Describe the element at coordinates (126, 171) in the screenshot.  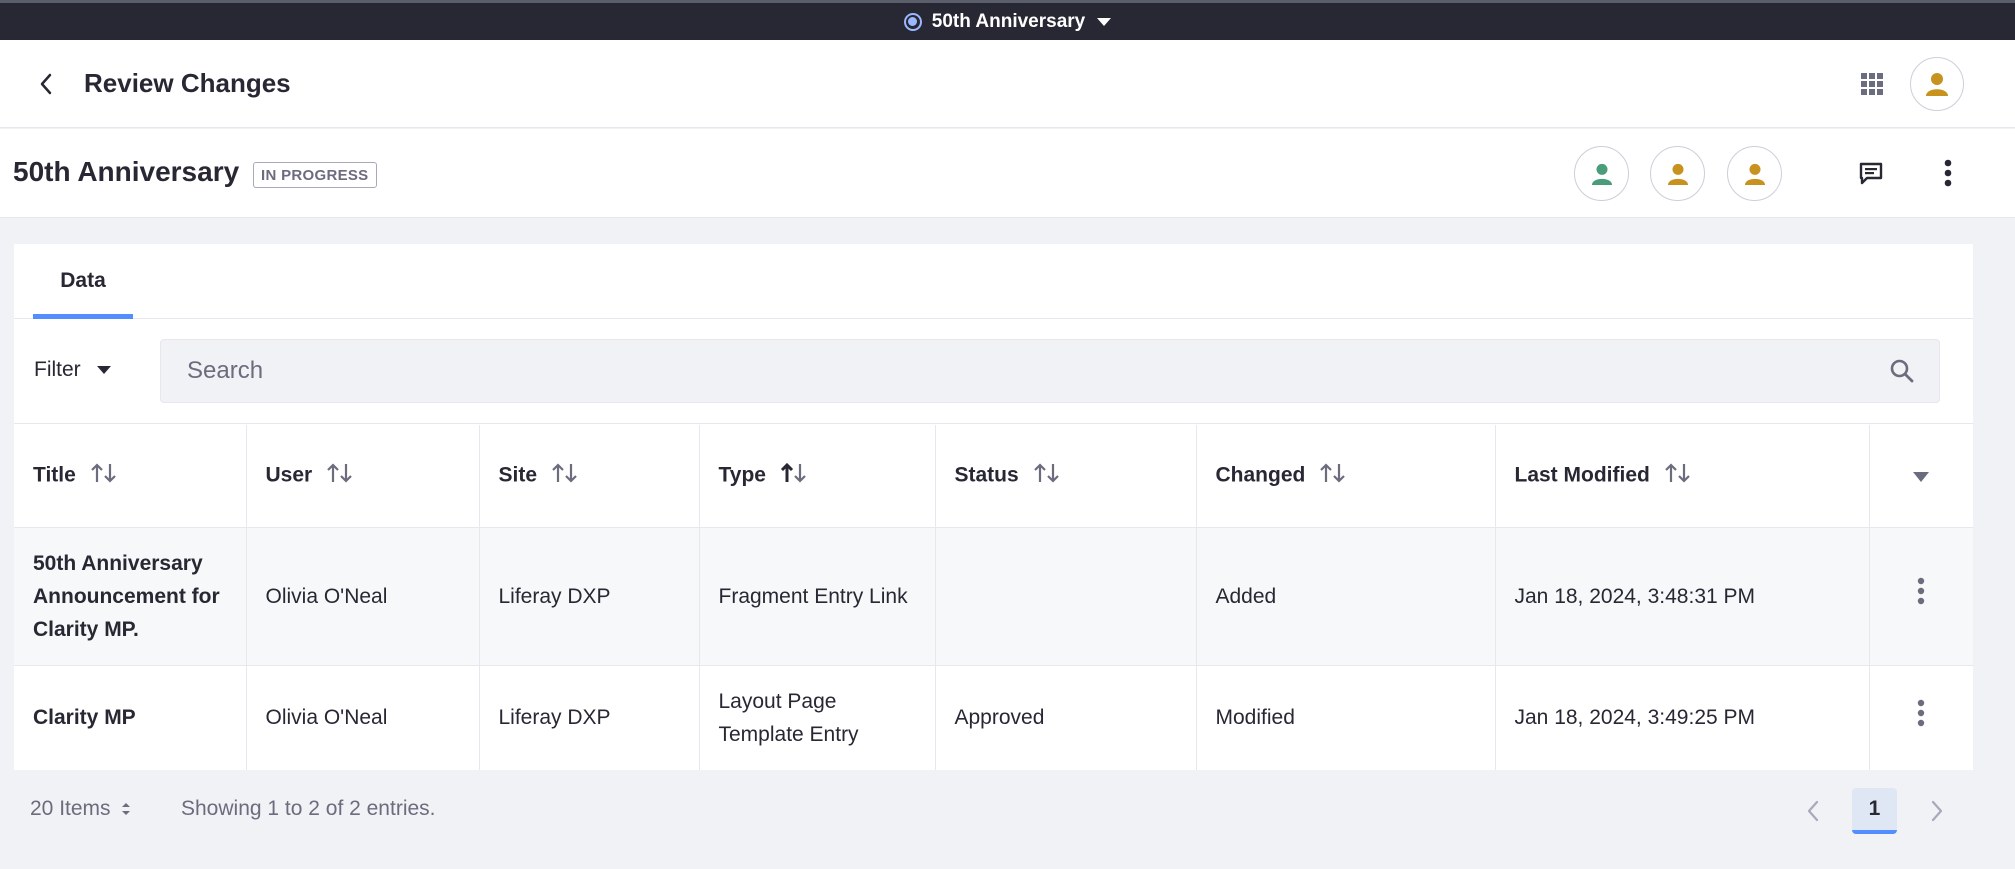
I see `publication-title: 50th Anniversary` at that location.